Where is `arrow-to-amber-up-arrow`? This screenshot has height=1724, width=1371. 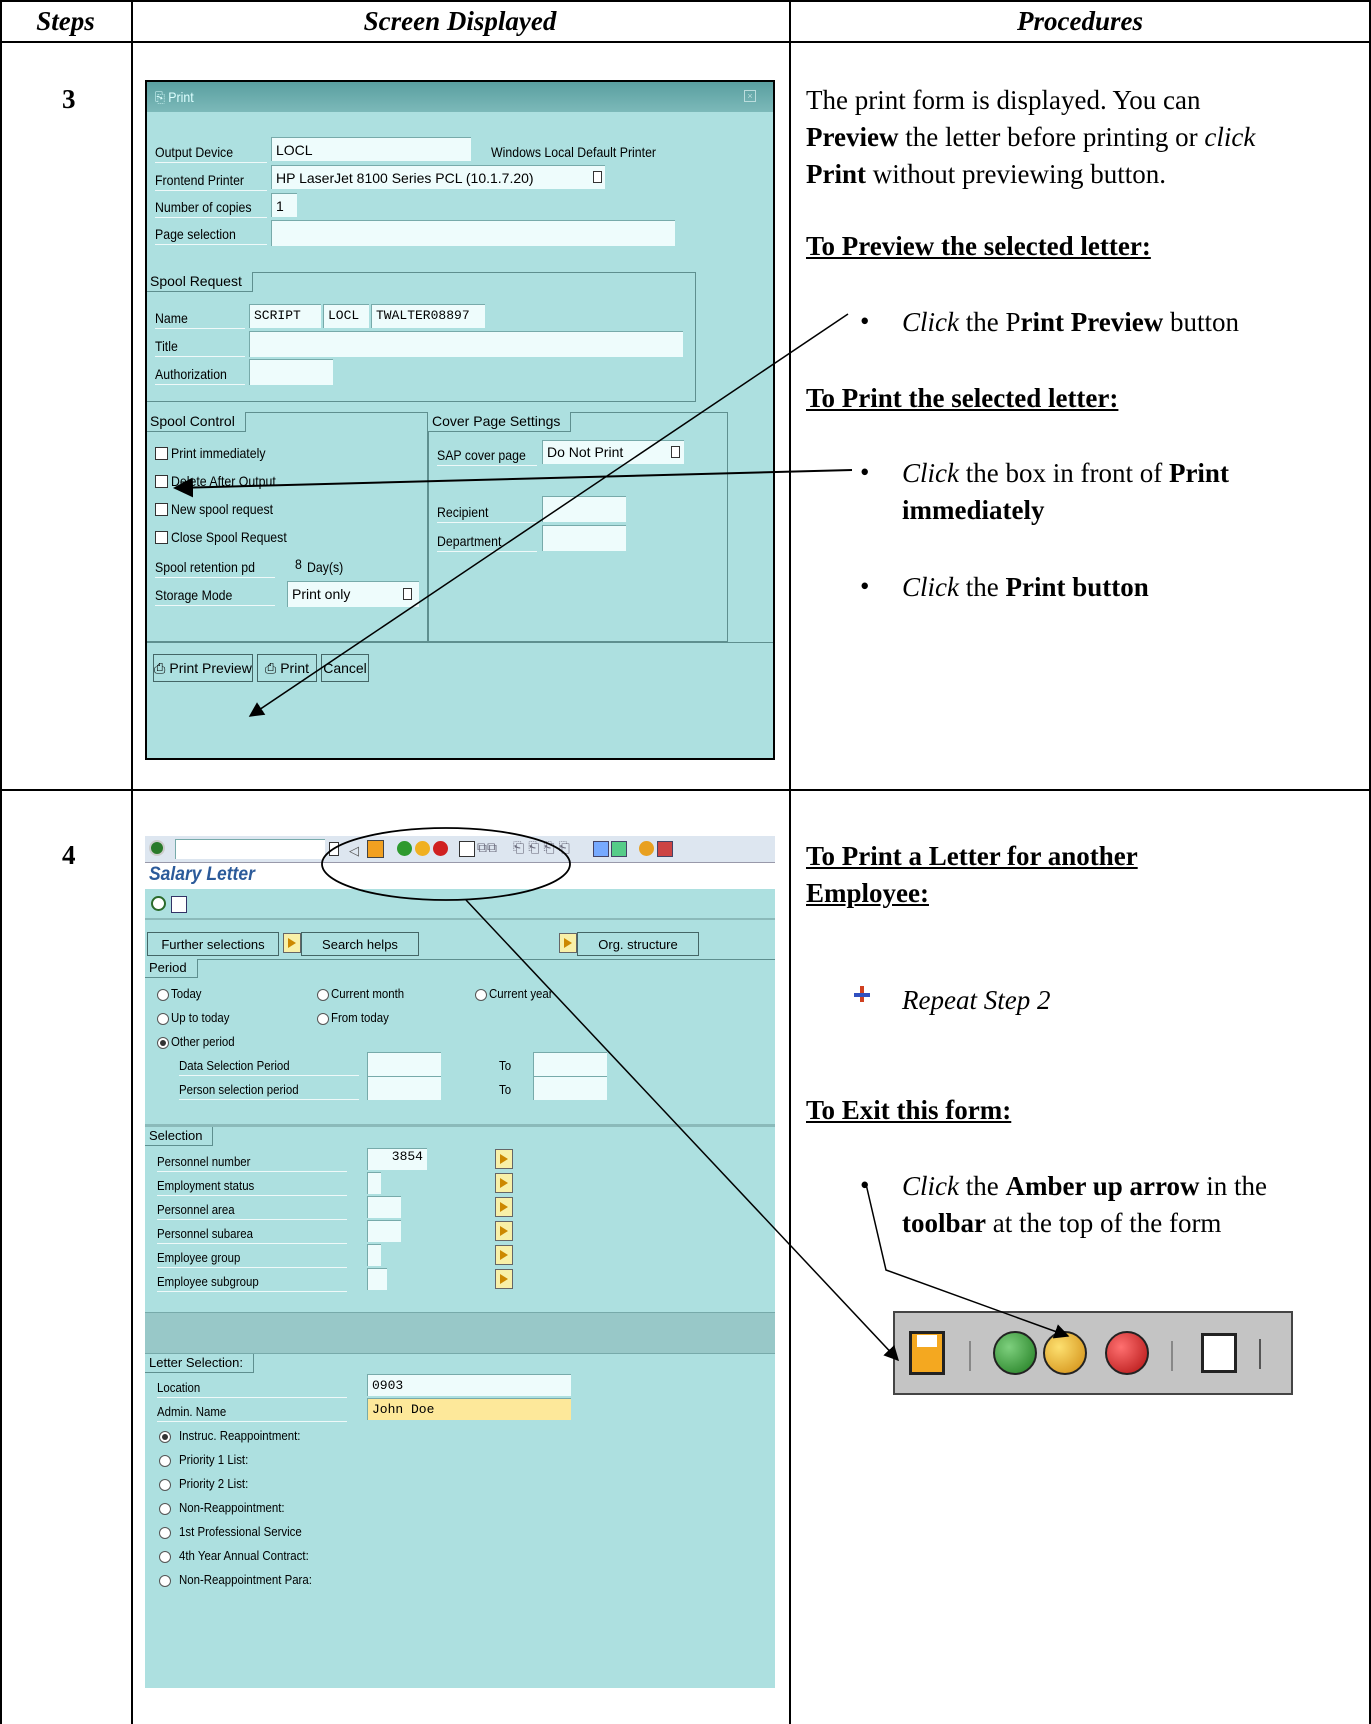
arrow-to-amber-up-arrow is located at coordinates (967, 1261).